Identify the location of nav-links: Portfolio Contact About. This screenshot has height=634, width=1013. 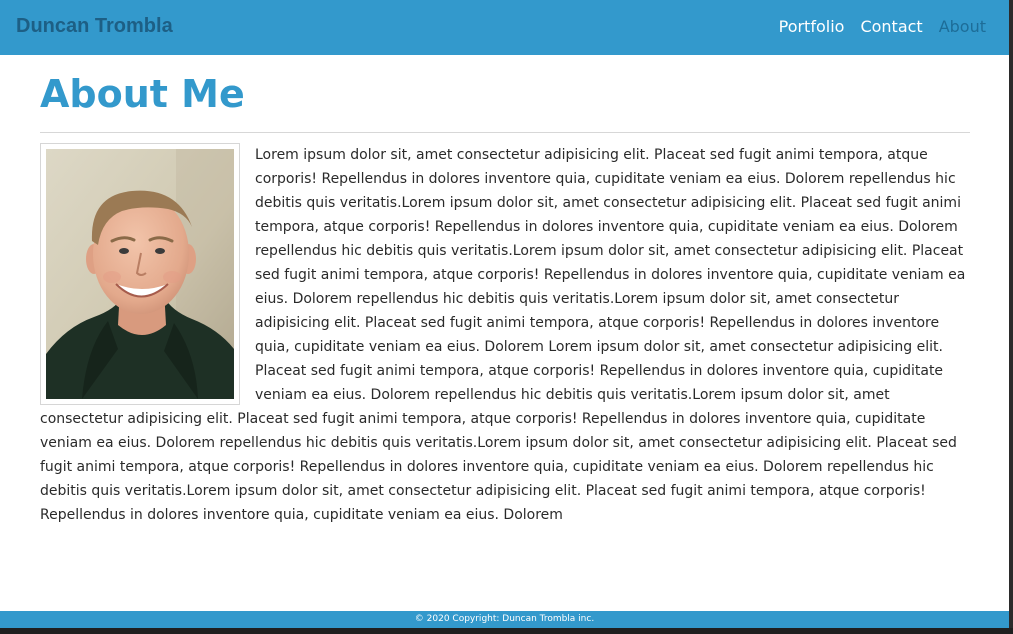
(882, 26).